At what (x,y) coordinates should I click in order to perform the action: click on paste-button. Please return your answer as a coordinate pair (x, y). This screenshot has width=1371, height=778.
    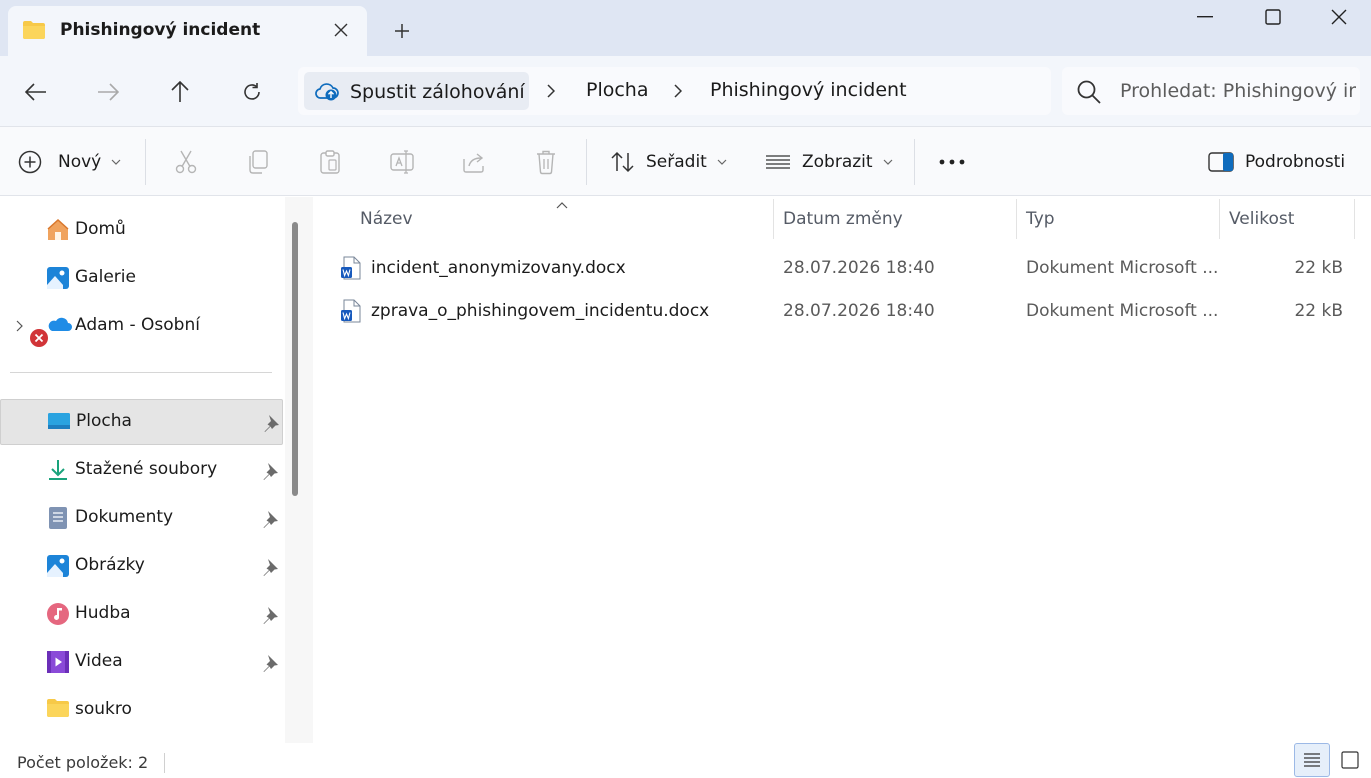
    Looking at the image, I should click on (330, 162).